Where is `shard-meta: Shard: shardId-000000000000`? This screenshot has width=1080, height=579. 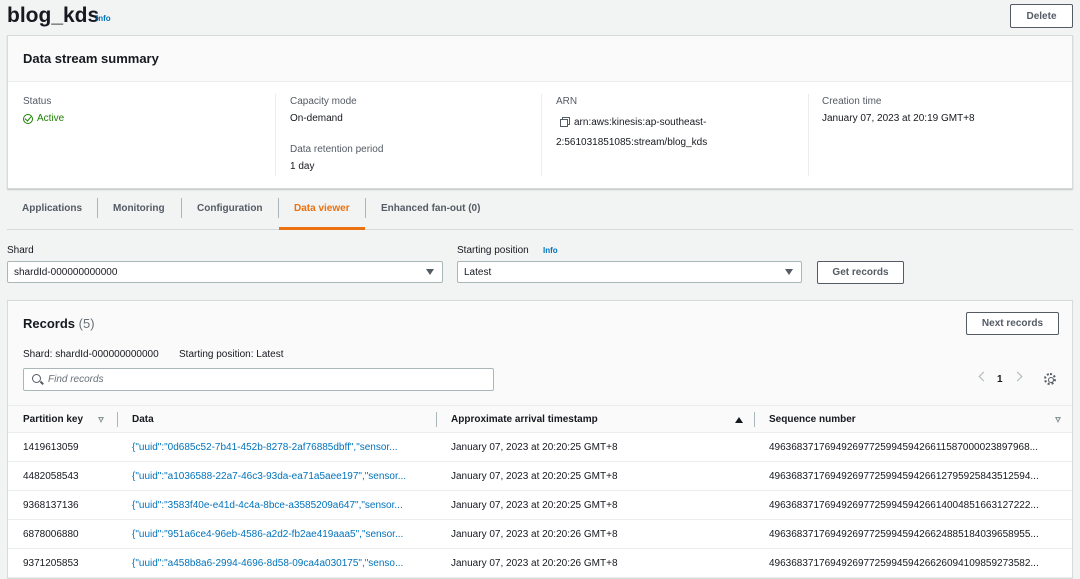
shard-meta: Shard: shardId-000000000000 is located at coordinates (91, 354).